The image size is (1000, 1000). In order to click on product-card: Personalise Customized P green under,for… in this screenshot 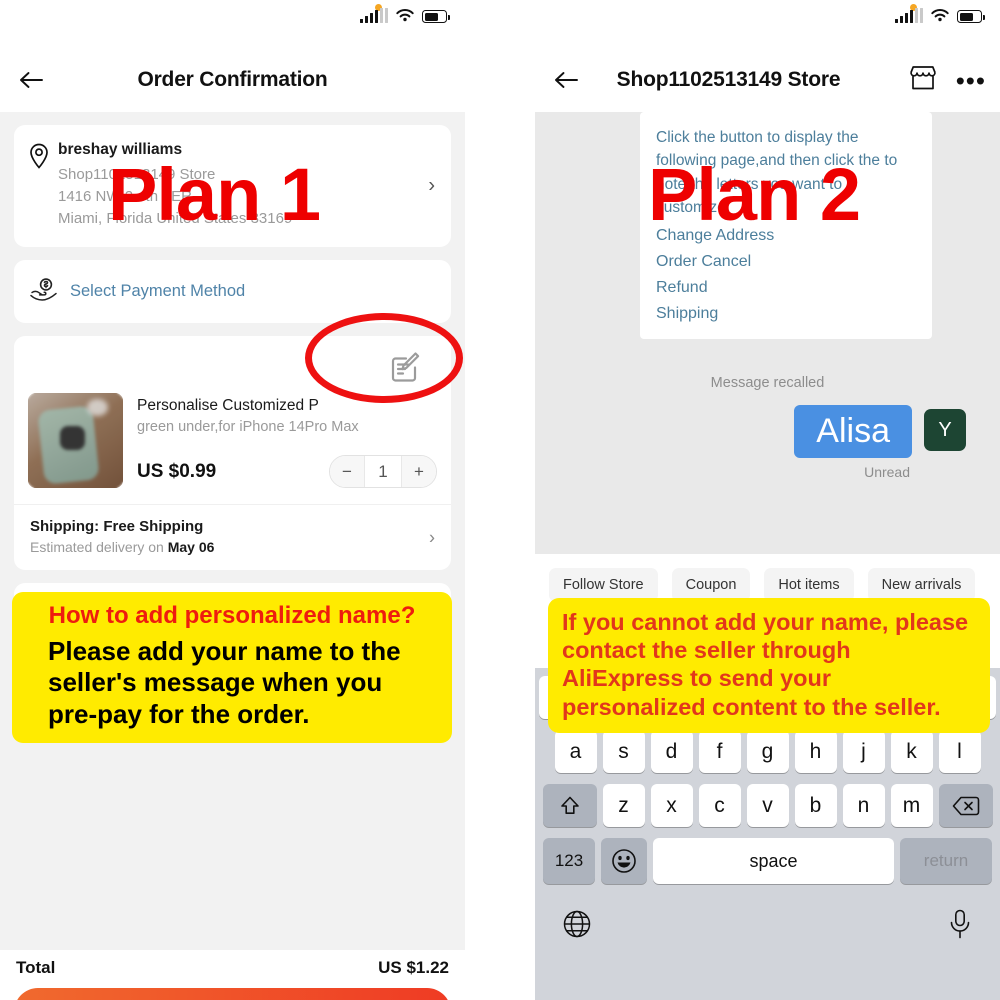, I will do `click(232, 453)`.